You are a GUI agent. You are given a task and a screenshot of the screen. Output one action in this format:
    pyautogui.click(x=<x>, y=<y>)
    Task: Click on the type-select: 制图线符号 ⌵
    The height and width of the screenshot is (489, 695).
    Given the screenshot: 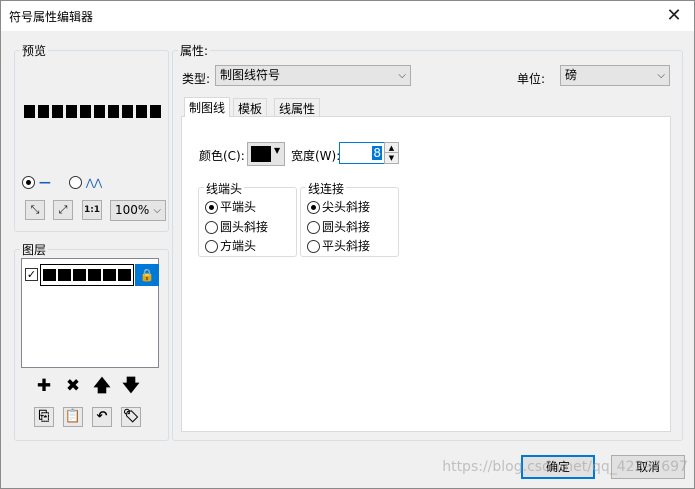 What is the action you would take?
    pyautogui.click(x=313, y=75)
    